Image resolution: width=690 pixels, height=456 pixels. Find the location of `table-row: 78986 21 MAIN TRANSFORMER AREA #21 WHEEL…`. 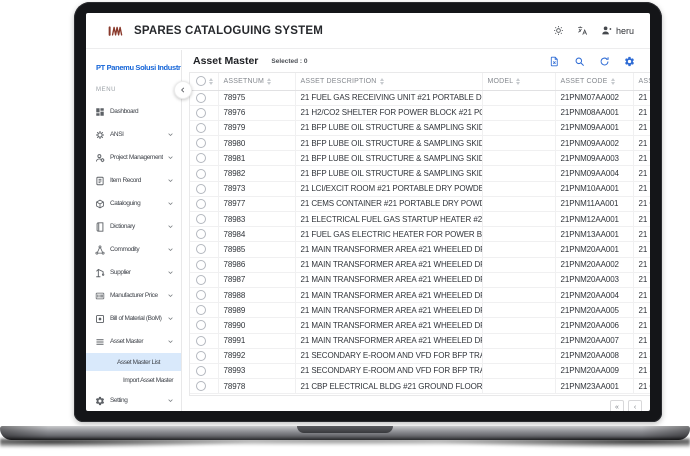

table-row: 78986 21 MAIN TRANSFORMER AREA #21 WHEEL… is located at coordinates (420, 265).